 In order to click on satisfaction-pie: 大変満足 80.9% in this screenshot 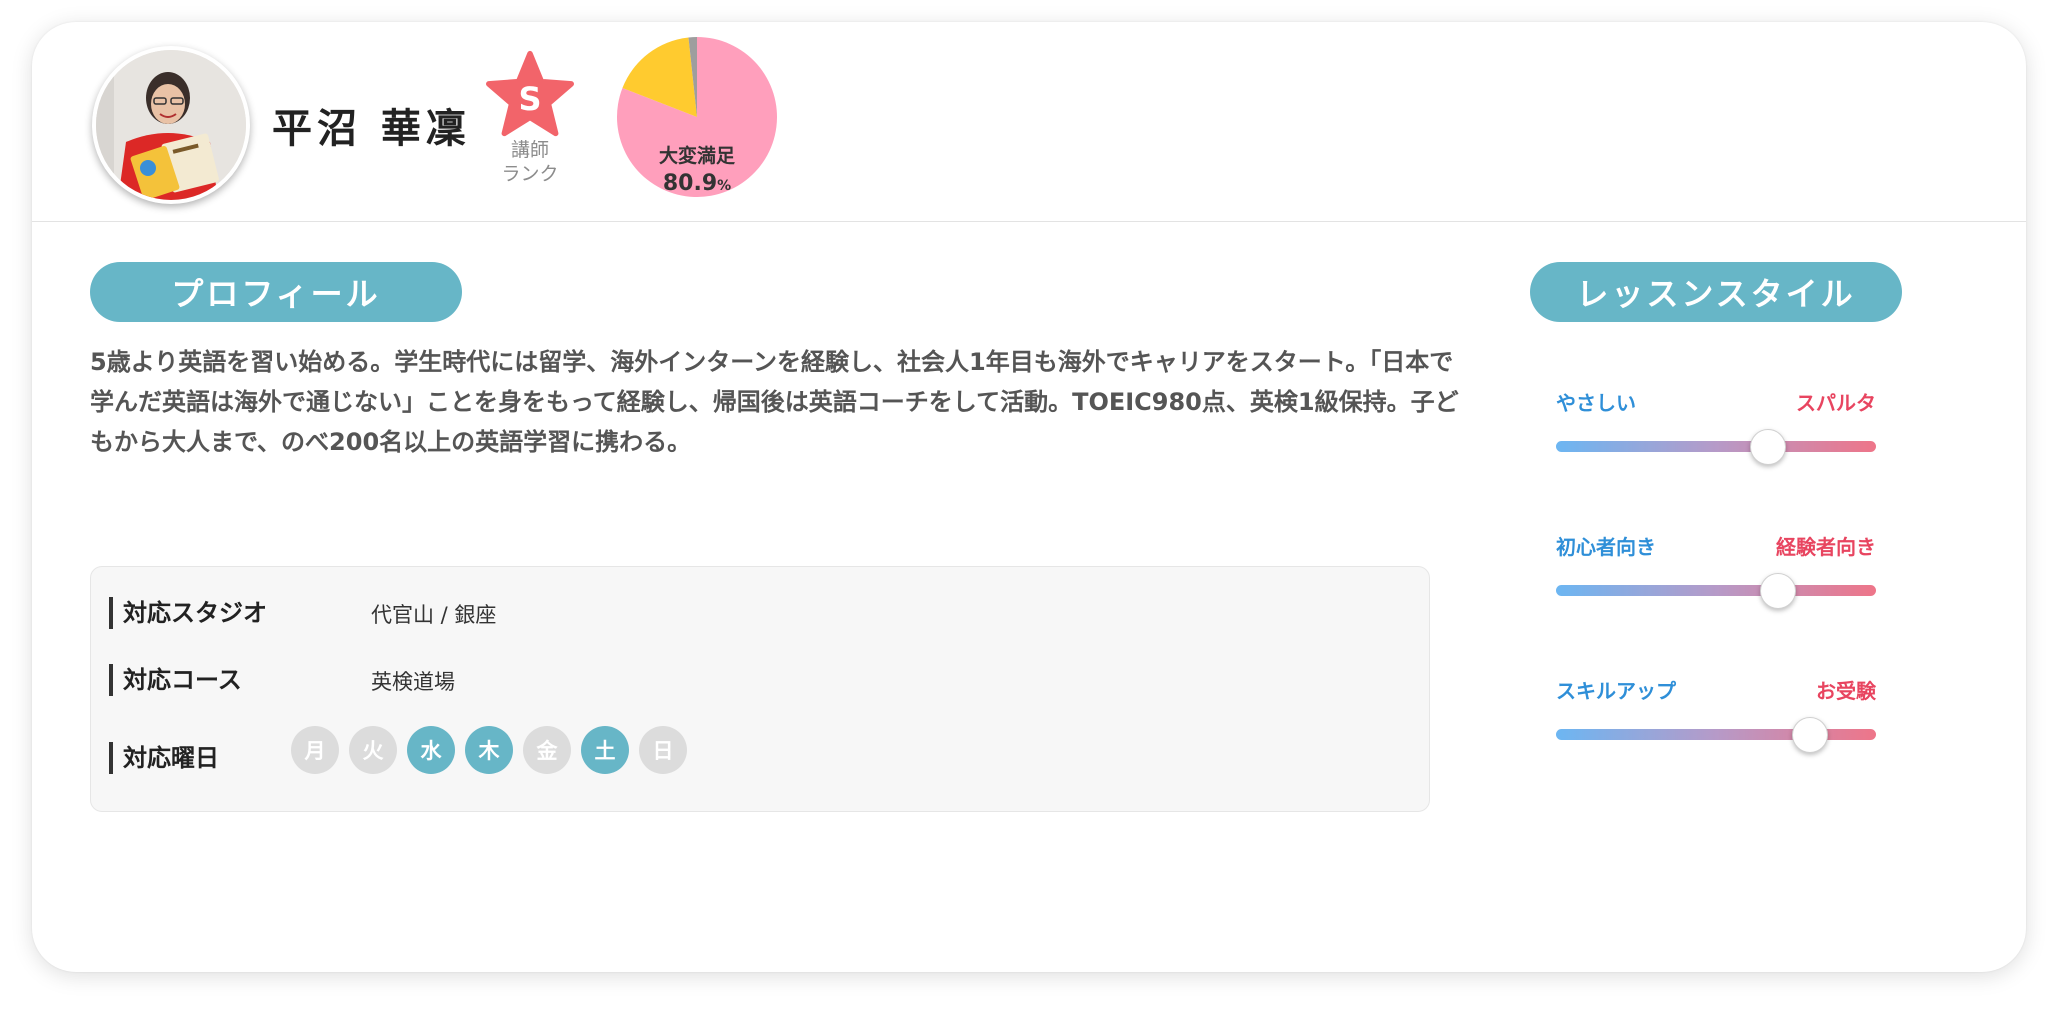, I will do `click(697, 117)`.